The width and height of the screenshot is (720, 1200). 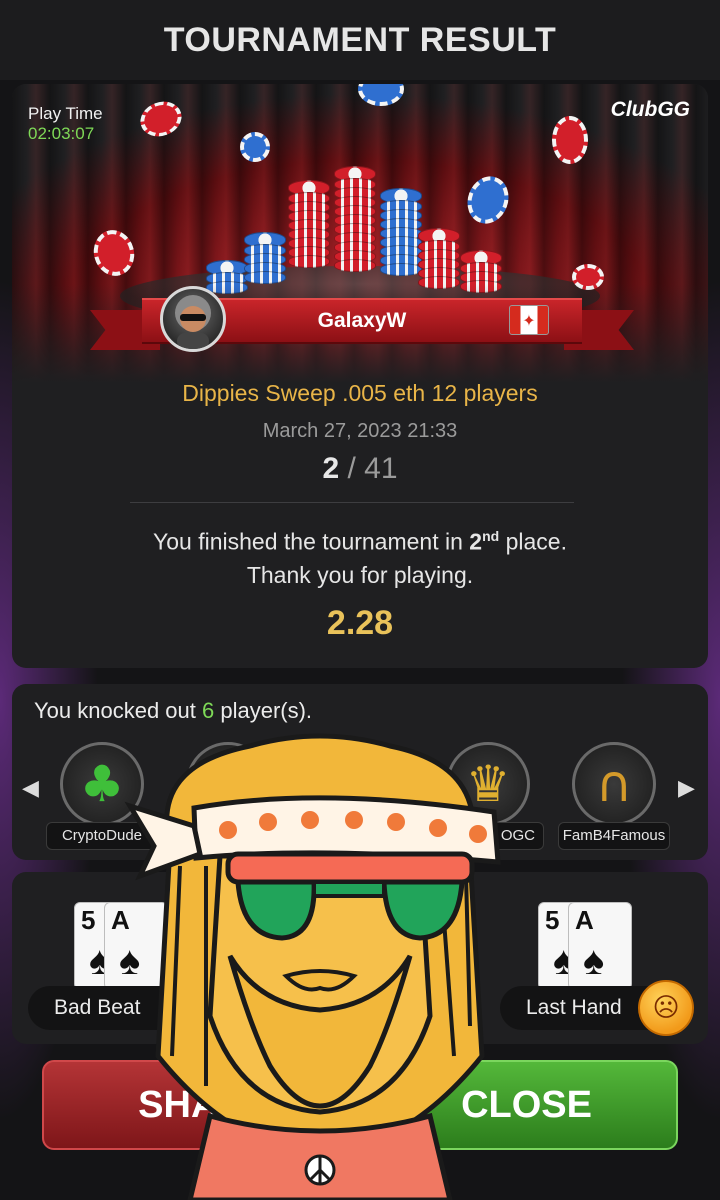 I want to click on page-title: TOURNAMENT RESULT, so click(x=360, y=39).